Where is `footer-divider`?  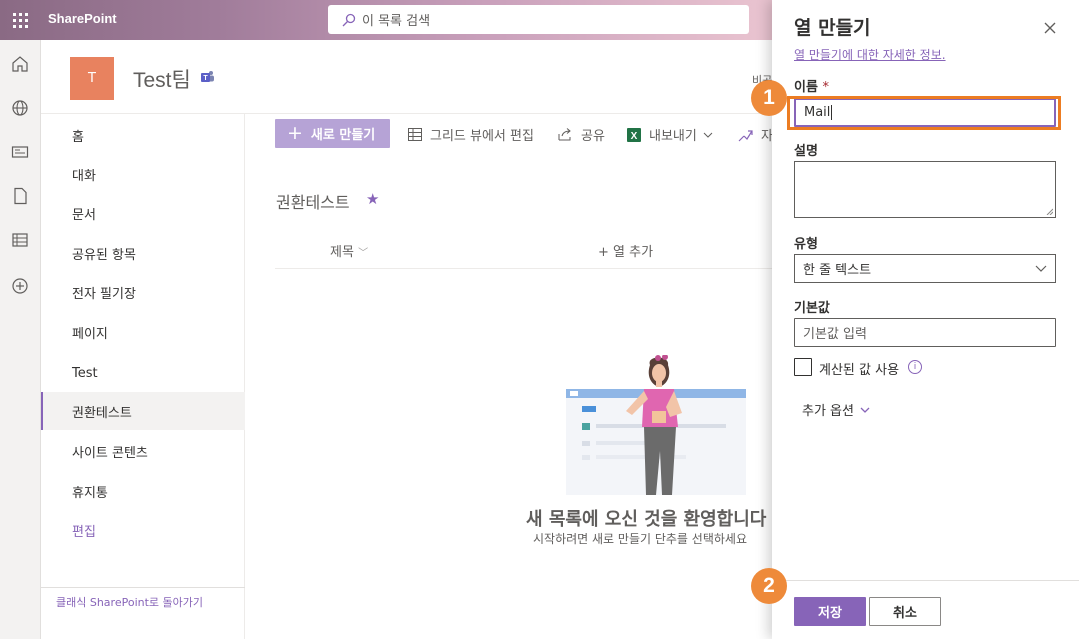
footer-divider is located at coordinates (925, 580).